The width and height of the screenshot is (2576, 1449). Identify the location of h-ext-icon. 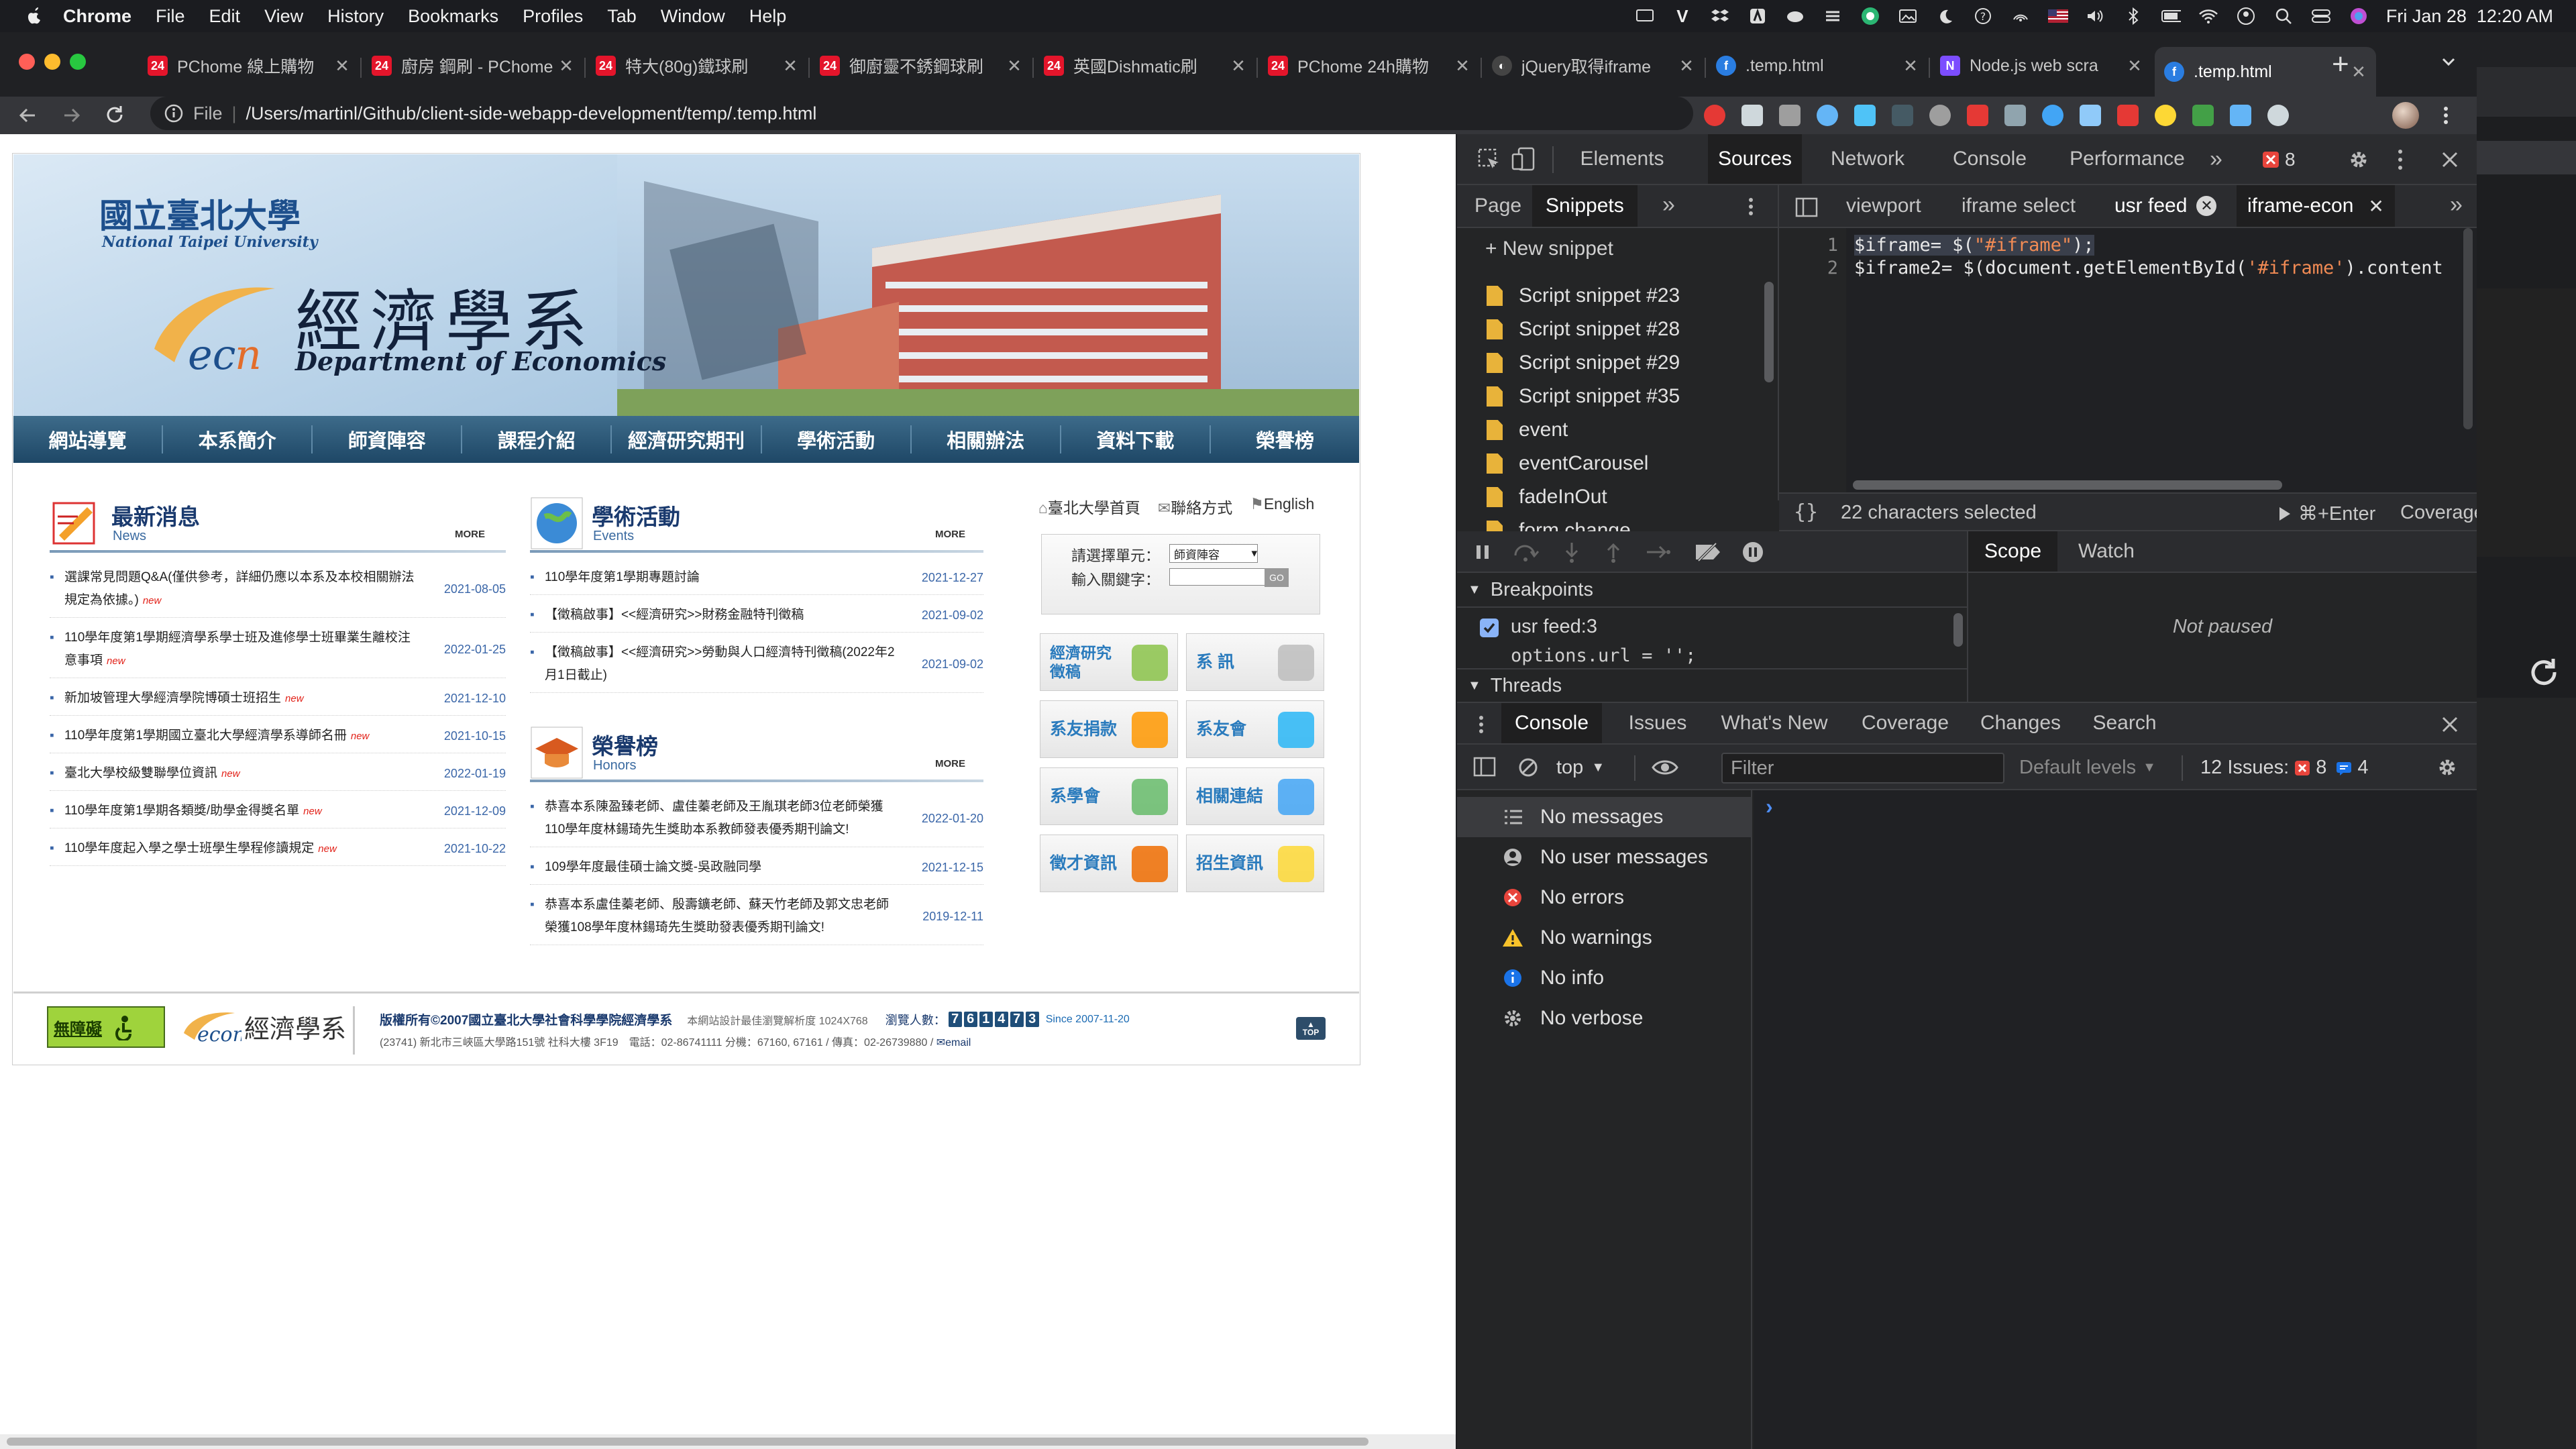
(1790, 115).